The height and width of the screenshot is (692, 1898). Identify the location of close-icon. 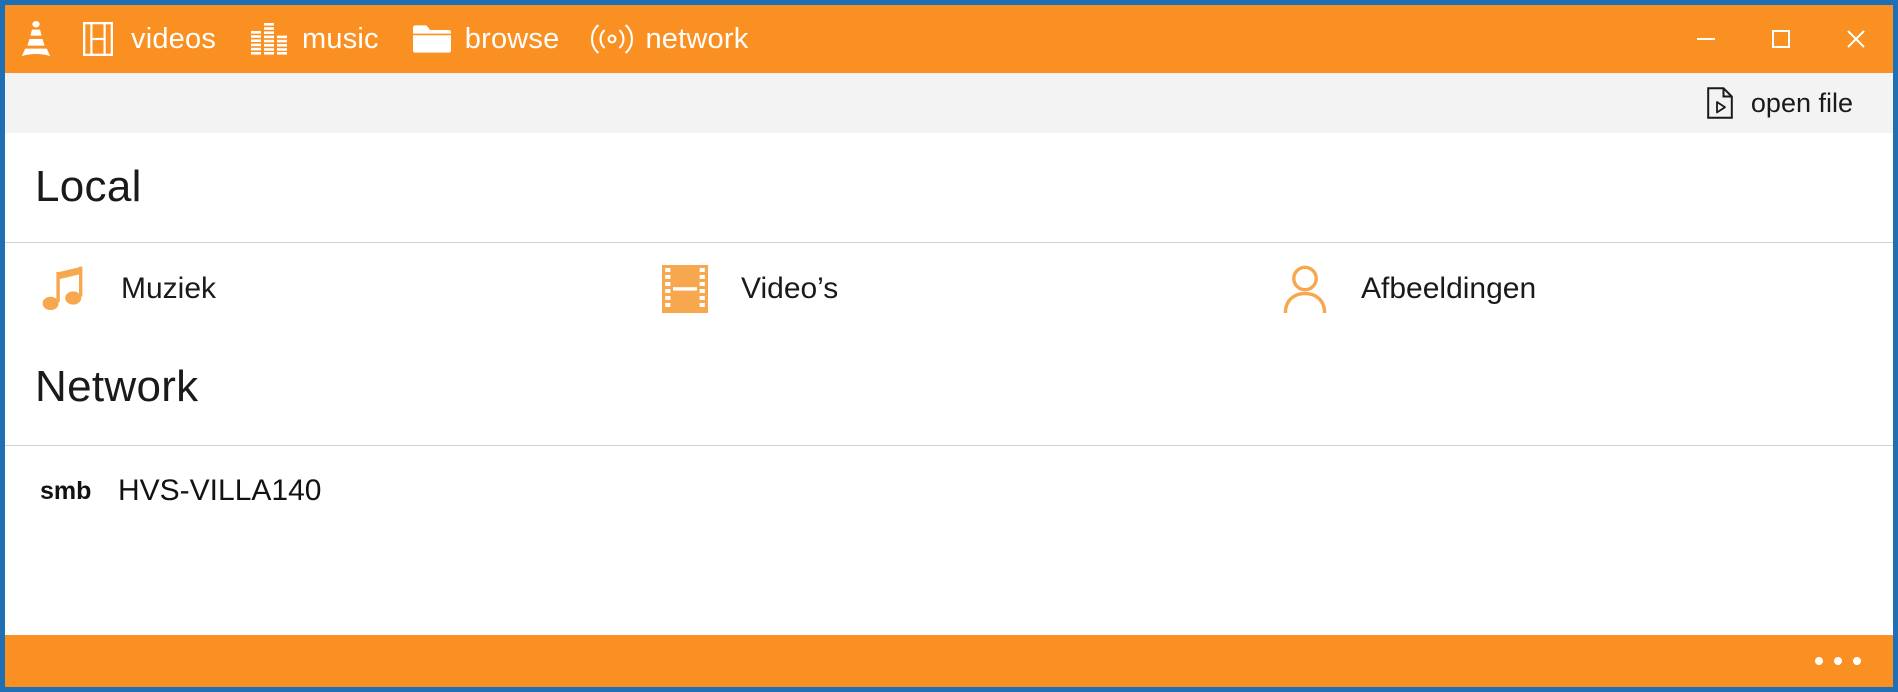
(1855, 39).